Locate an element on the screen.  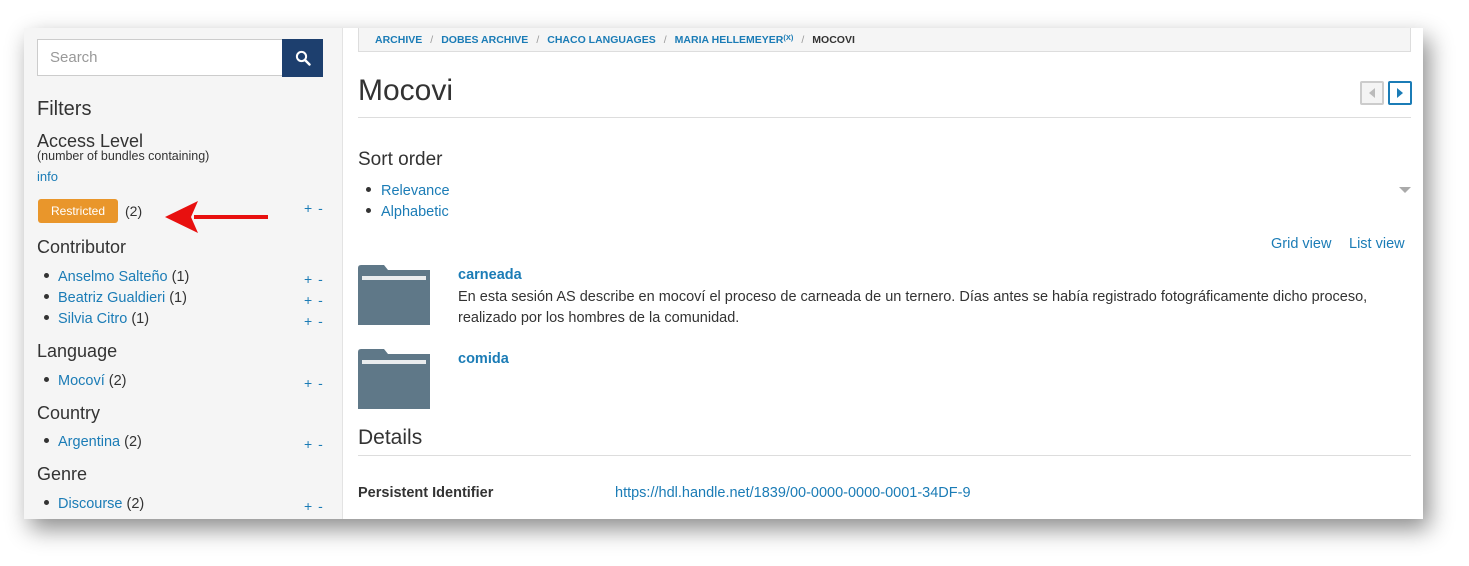
country-heading: Country is located at coordinates (69, 413).